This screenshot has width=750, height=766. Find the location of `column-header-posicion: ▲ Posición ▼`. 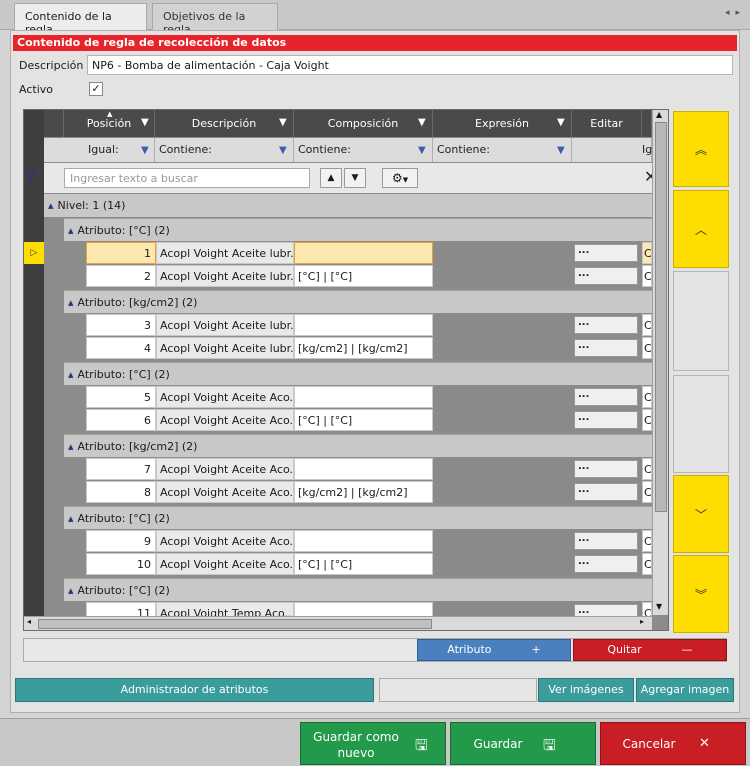

column-header-posicion: ▲ Posición ▼ is located at coordinates (109, 123).